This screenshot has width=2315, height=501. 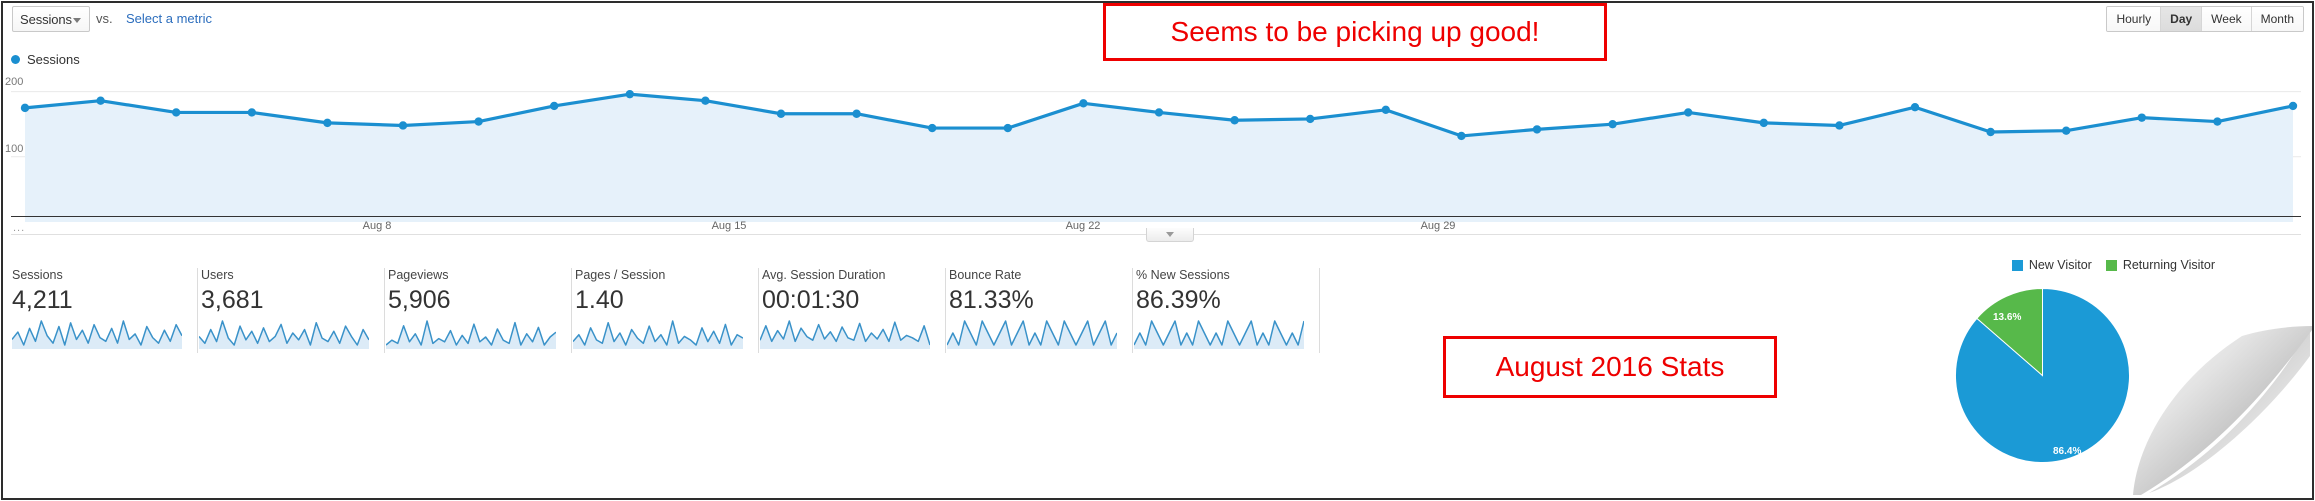 What do you see at coordinates (824, 275) in the screenshot?
I see `metric-label: Avg. Session Duration` at bounding box center [824, 275].